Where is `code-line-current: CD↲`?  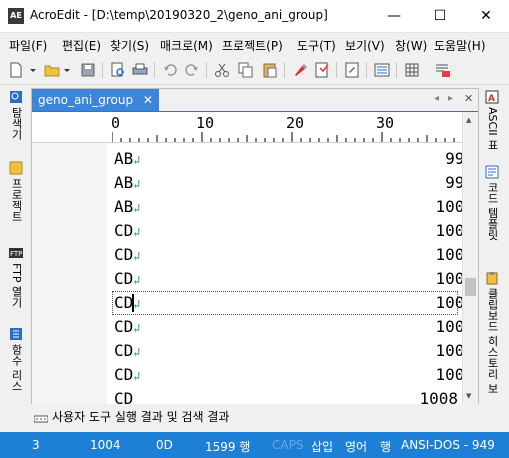
code-line-current: CD↲ is located at coordinates (127, 302).